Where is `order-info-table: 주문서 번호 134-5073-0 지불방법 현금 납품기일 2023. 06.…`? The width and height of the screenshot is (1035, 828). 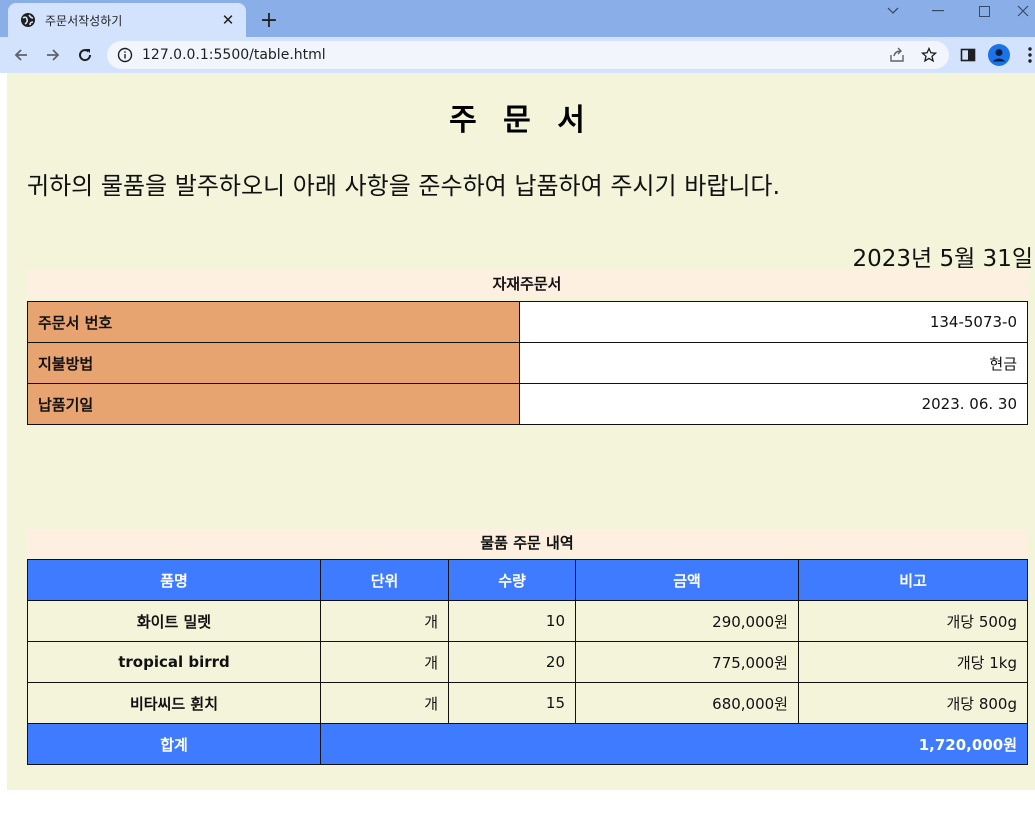
order-info-table: 주문서 번호 134-5073-0 지불방법 현금 납품기일 2023. 06.… is located at coordinates (527, 363).